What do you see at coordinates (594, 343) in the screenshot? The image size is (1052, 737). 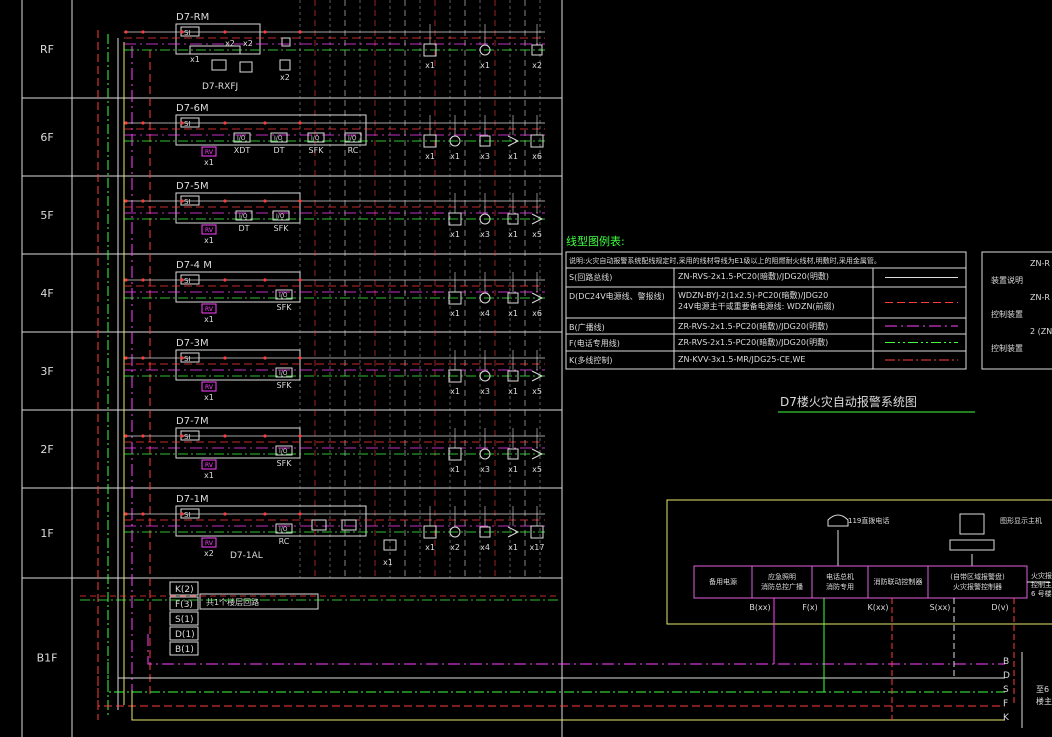 I see `legend-name: F(电话专用线)` at bounding box center [594, 343].